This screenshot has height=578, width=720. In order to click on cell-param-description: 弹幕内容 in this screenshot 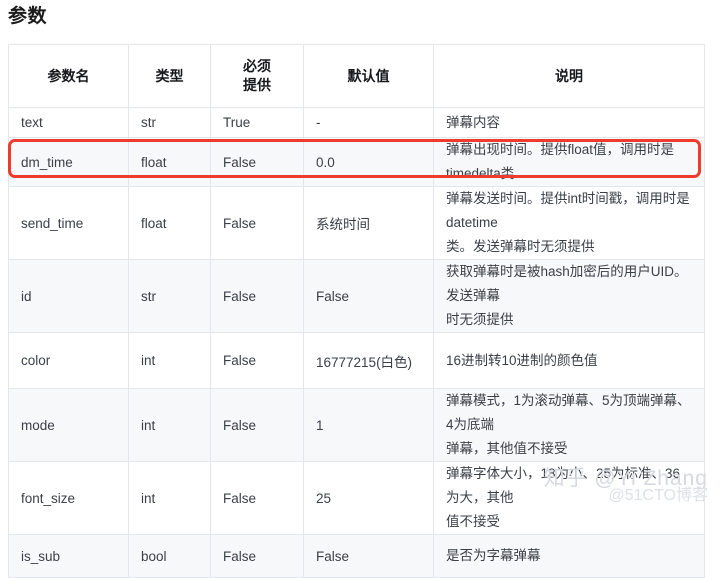, I will do `click(569, 122)`.